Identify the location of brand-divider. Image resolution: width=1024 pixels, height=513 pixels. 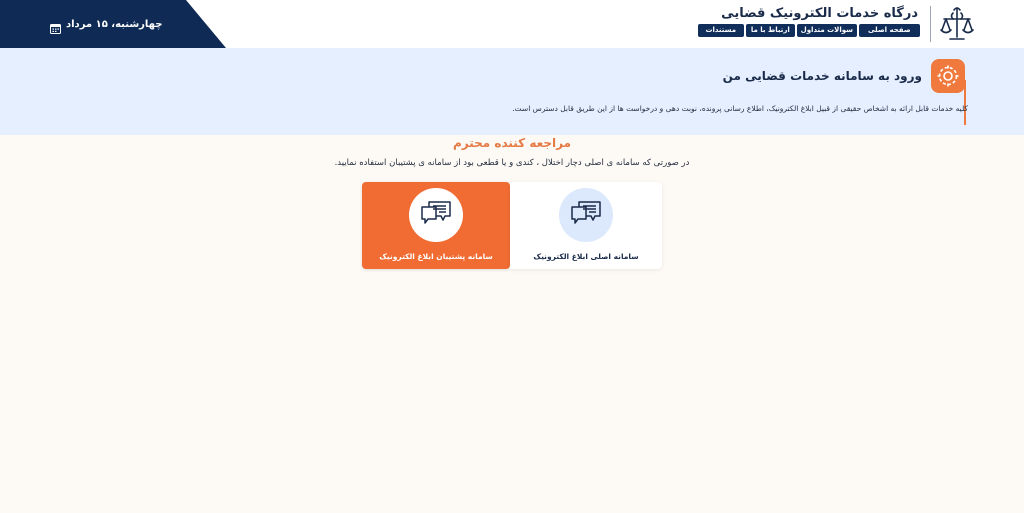
(930, 24).